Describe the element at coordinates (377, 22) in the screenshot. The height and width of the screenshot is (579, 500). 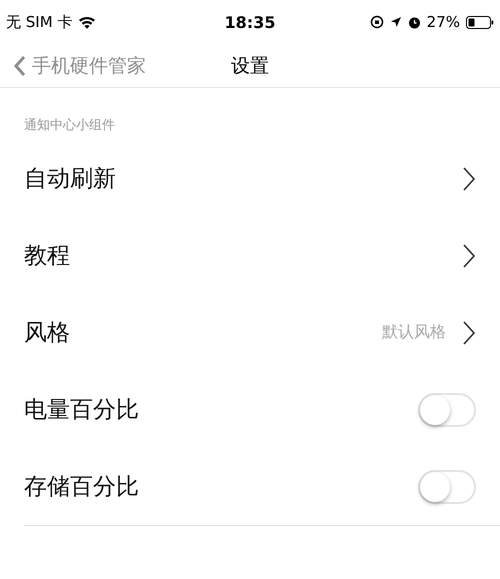
I see `rotation-lock-icon` at that location.